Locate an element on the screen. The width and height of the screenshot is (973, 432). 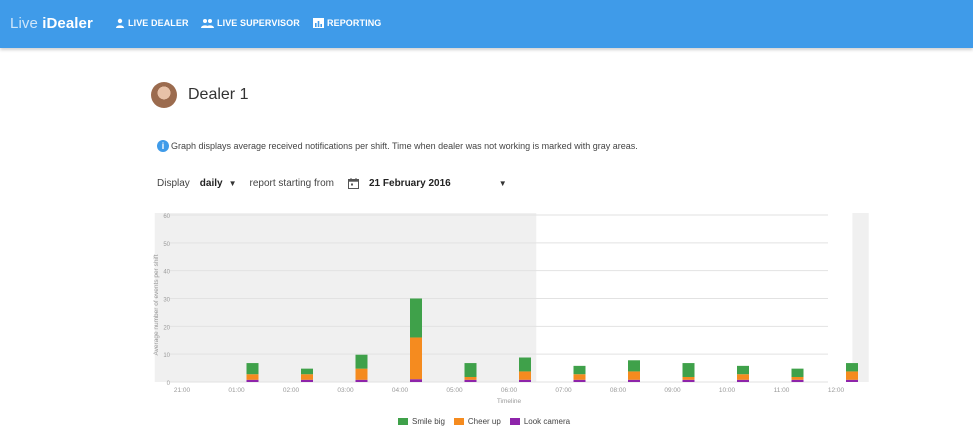
brand-logo: Live iDealer is located at coordinates (51, 23).